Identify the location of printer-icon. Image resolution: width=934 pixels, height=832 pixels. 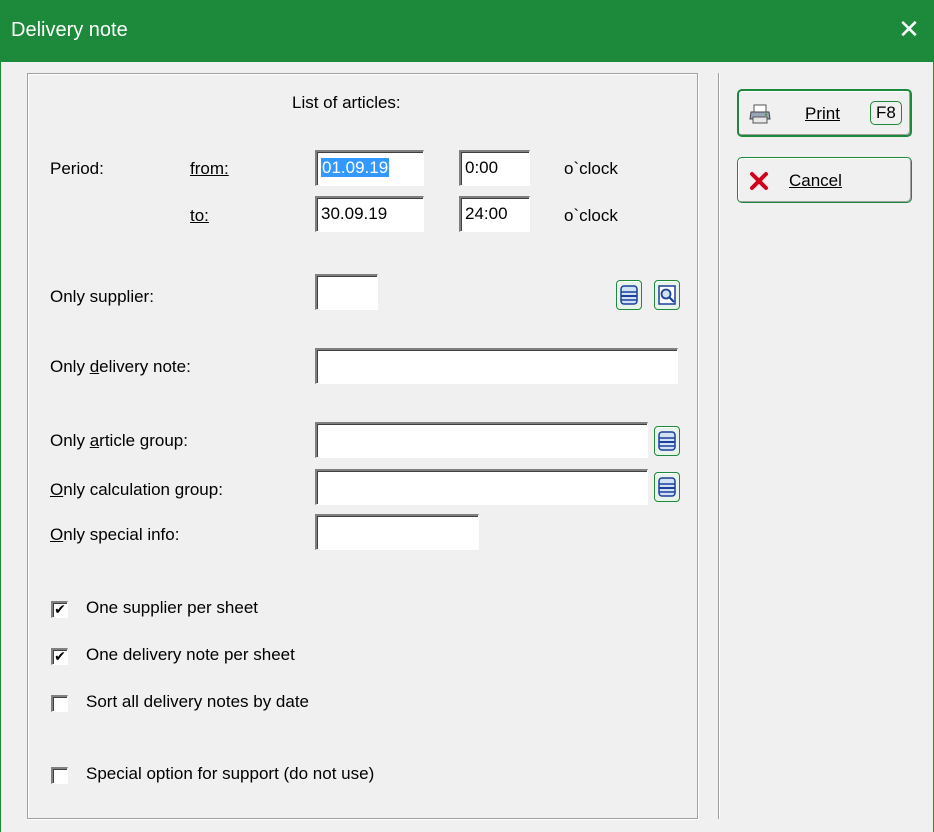
(760, 114).